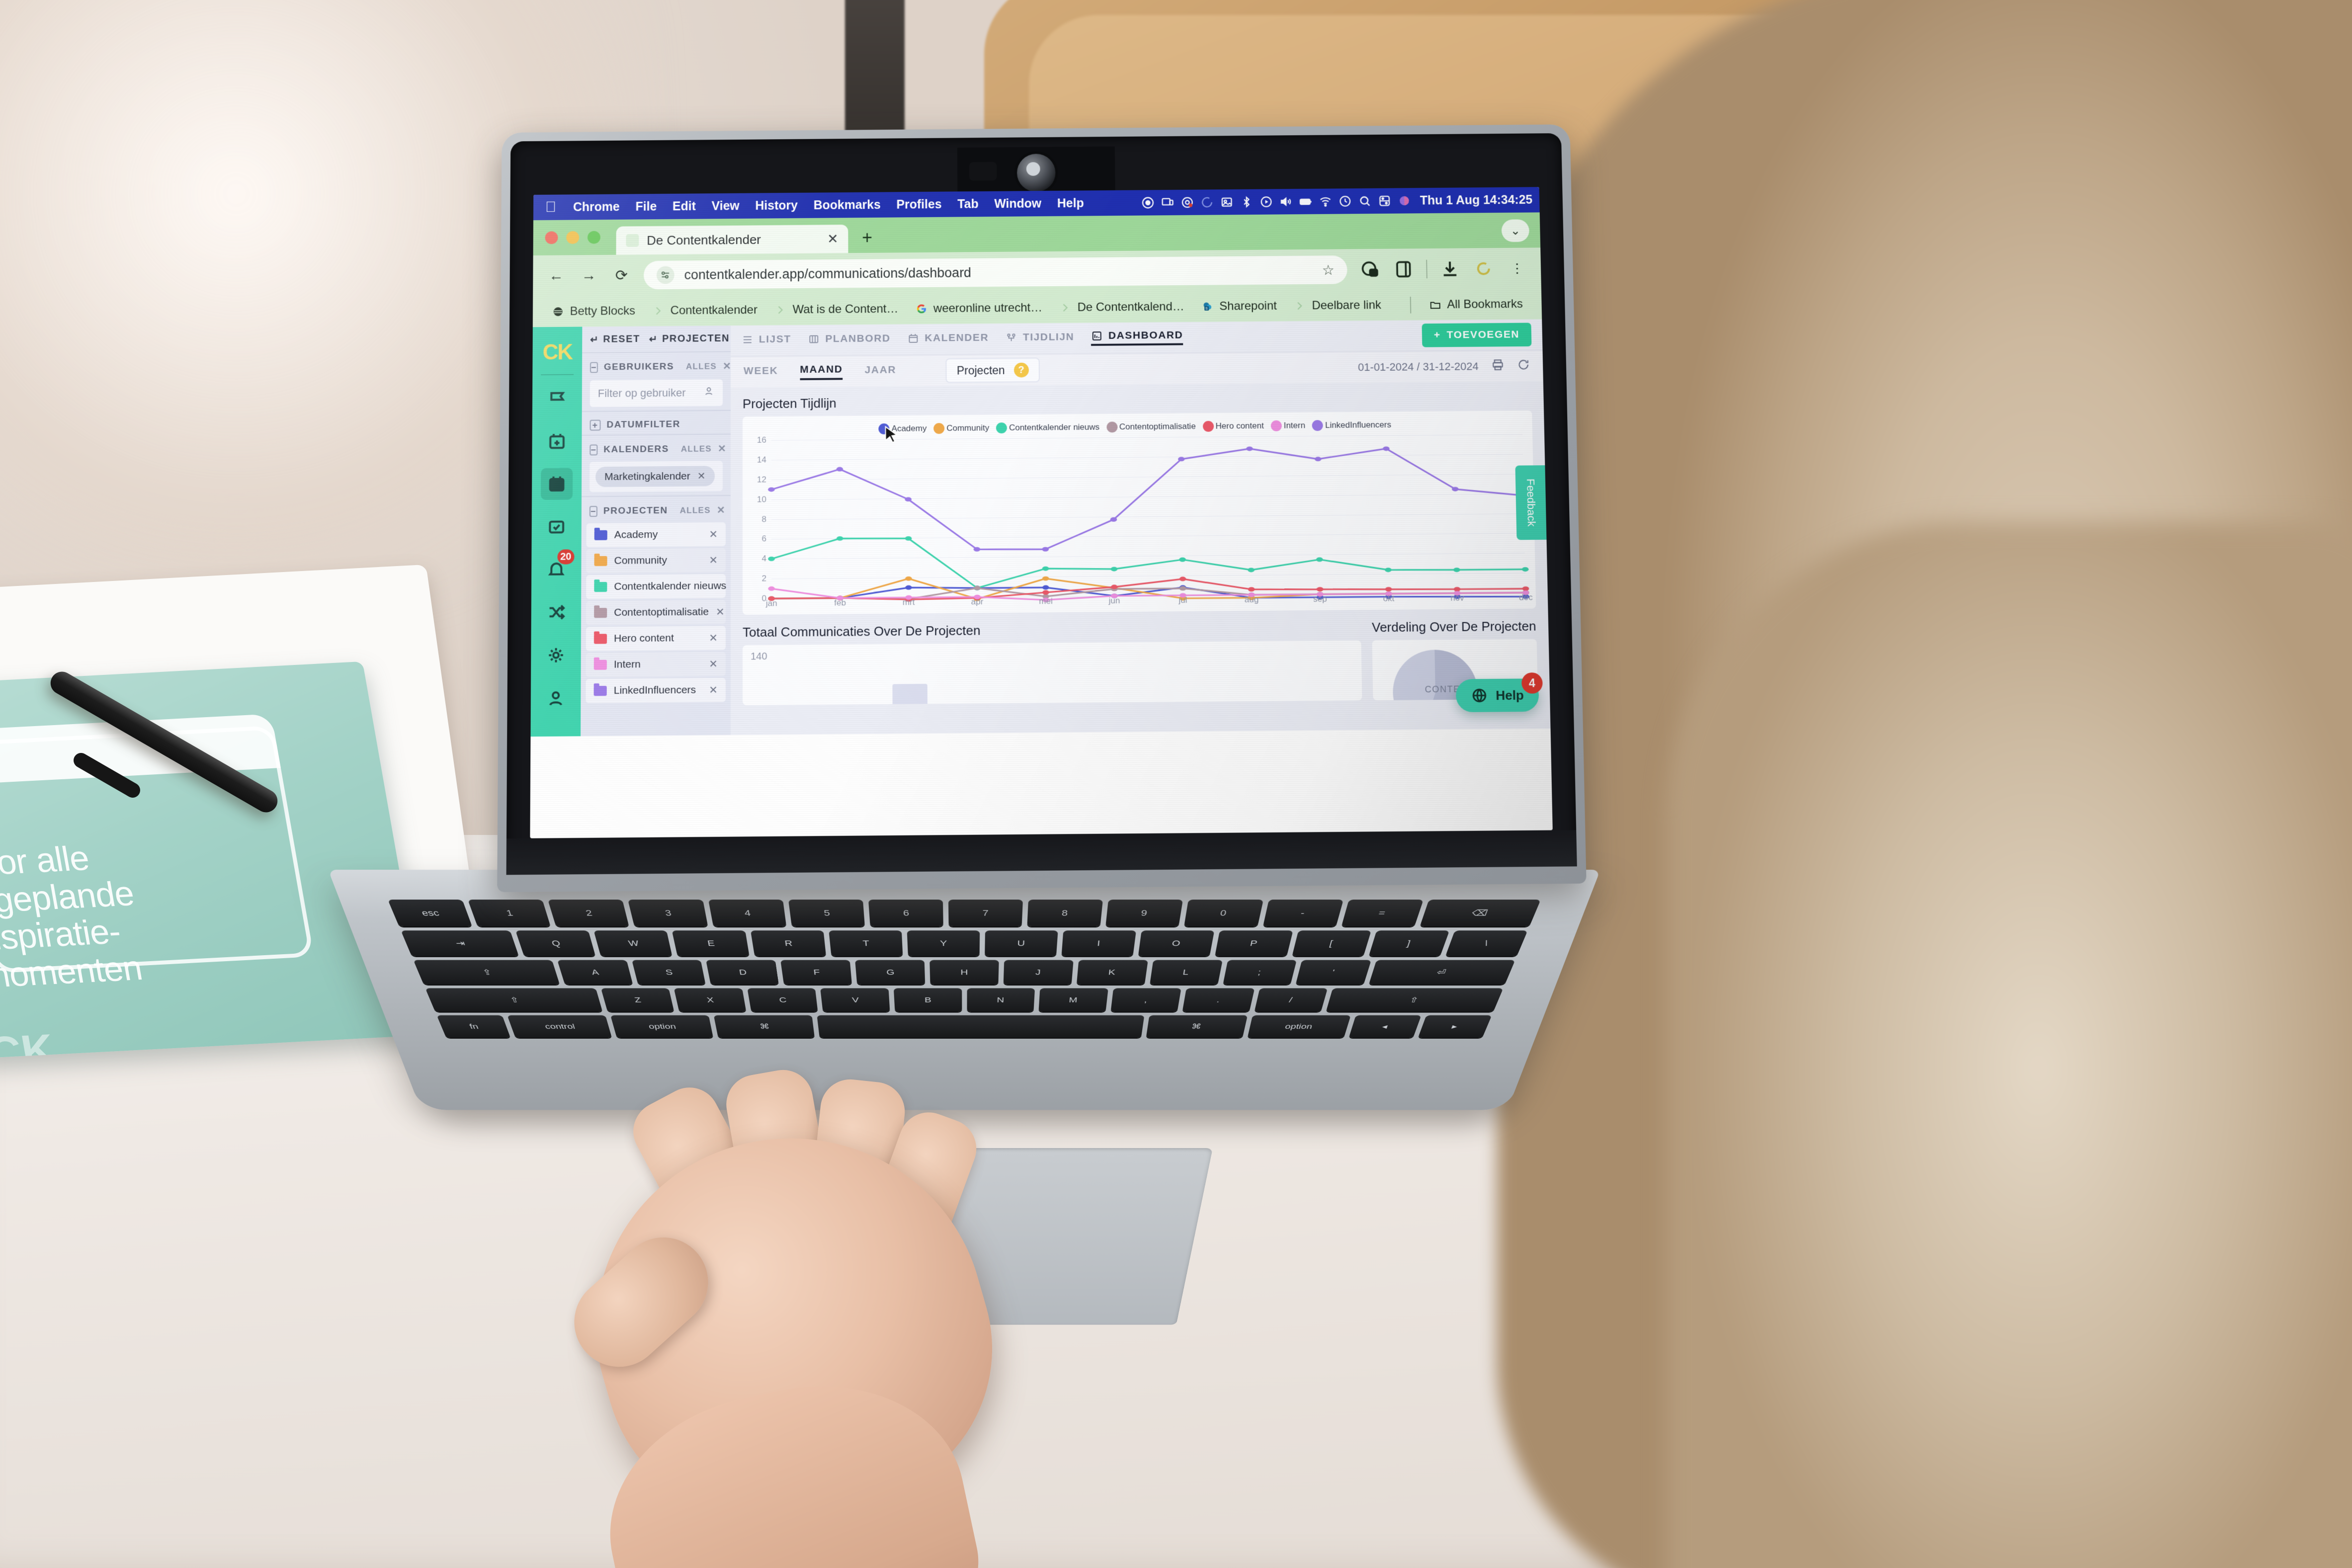 The image size is (2352, 1568). Describe the element at coordinates (1040, 338) in the screenshot. I see `tab-tijdlijn: TIJDLIJN` at that location.